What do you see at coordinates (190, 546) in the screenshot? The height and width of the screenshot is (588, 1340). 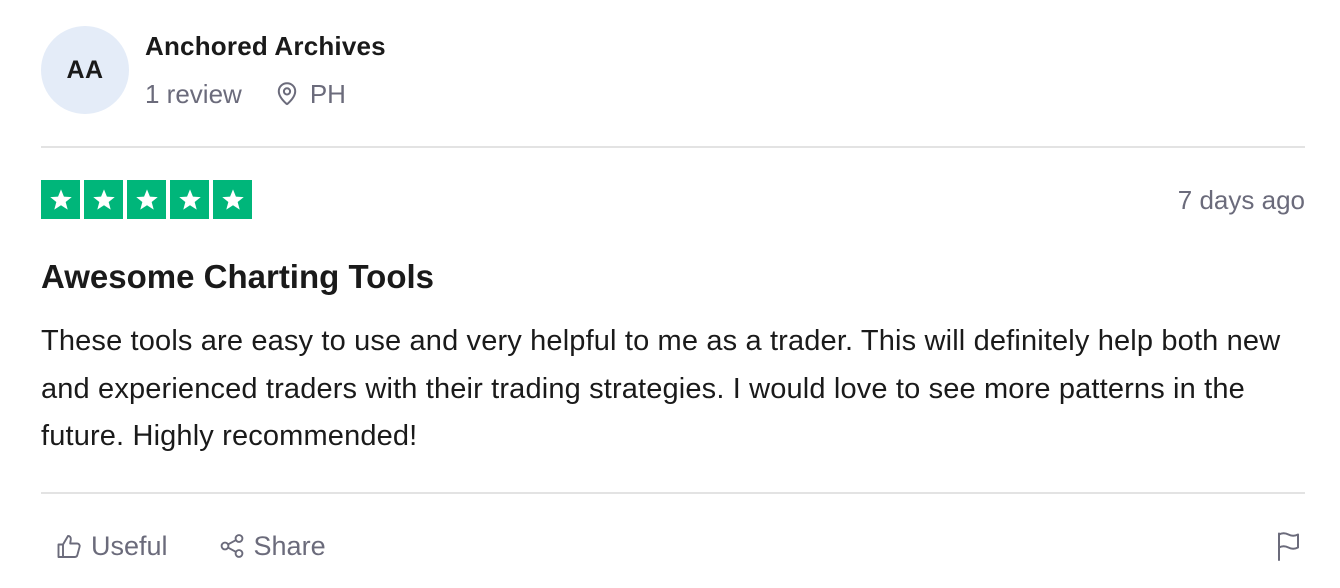 I see `review-actions: Useful Share` at bounding box center [190, 546].